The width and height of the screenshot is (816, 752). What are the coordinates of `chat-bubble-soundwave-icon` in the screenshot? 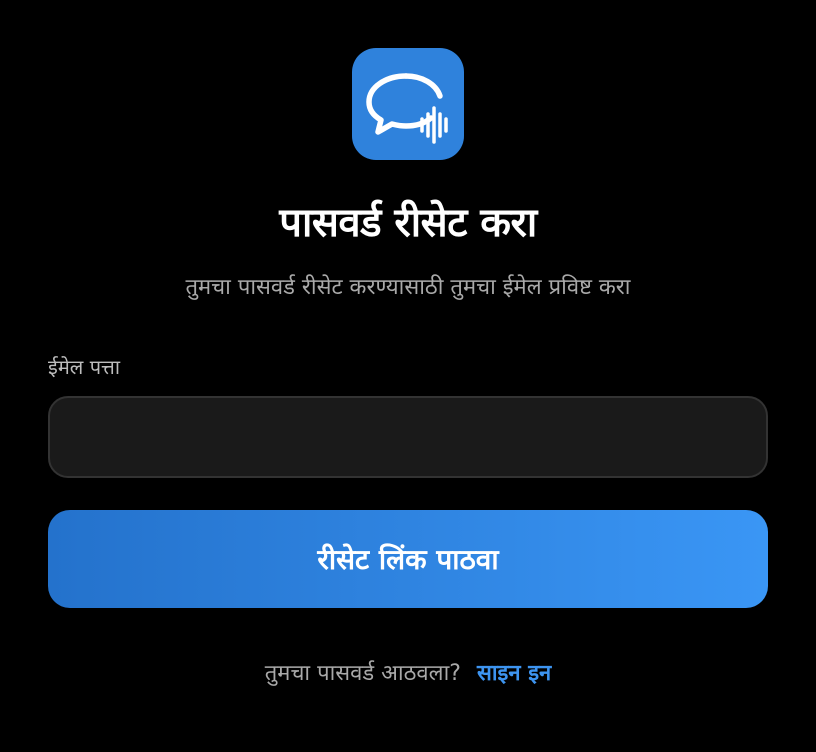 It's located at (407, 108).